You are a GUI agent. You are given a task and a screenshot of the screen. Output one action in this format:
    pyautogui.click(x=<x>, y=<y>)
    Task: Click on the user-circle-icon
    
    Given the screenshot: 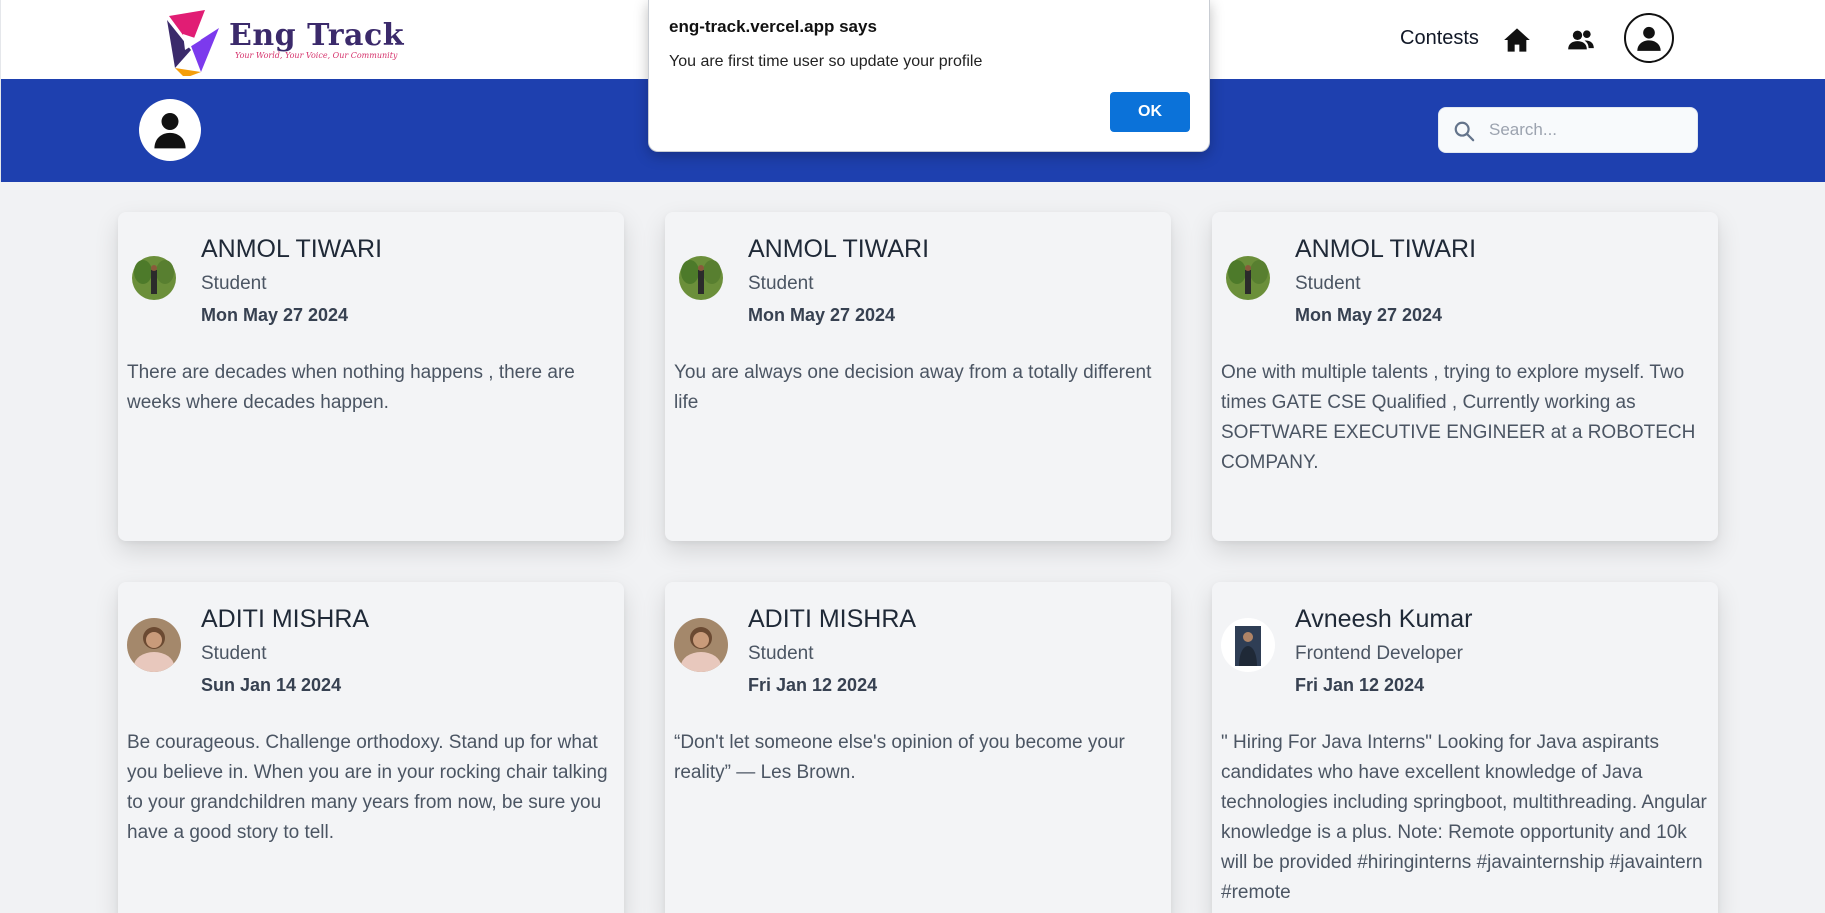 What is the action you would take?
    pyautogui.click(x=1649, y=38)
    